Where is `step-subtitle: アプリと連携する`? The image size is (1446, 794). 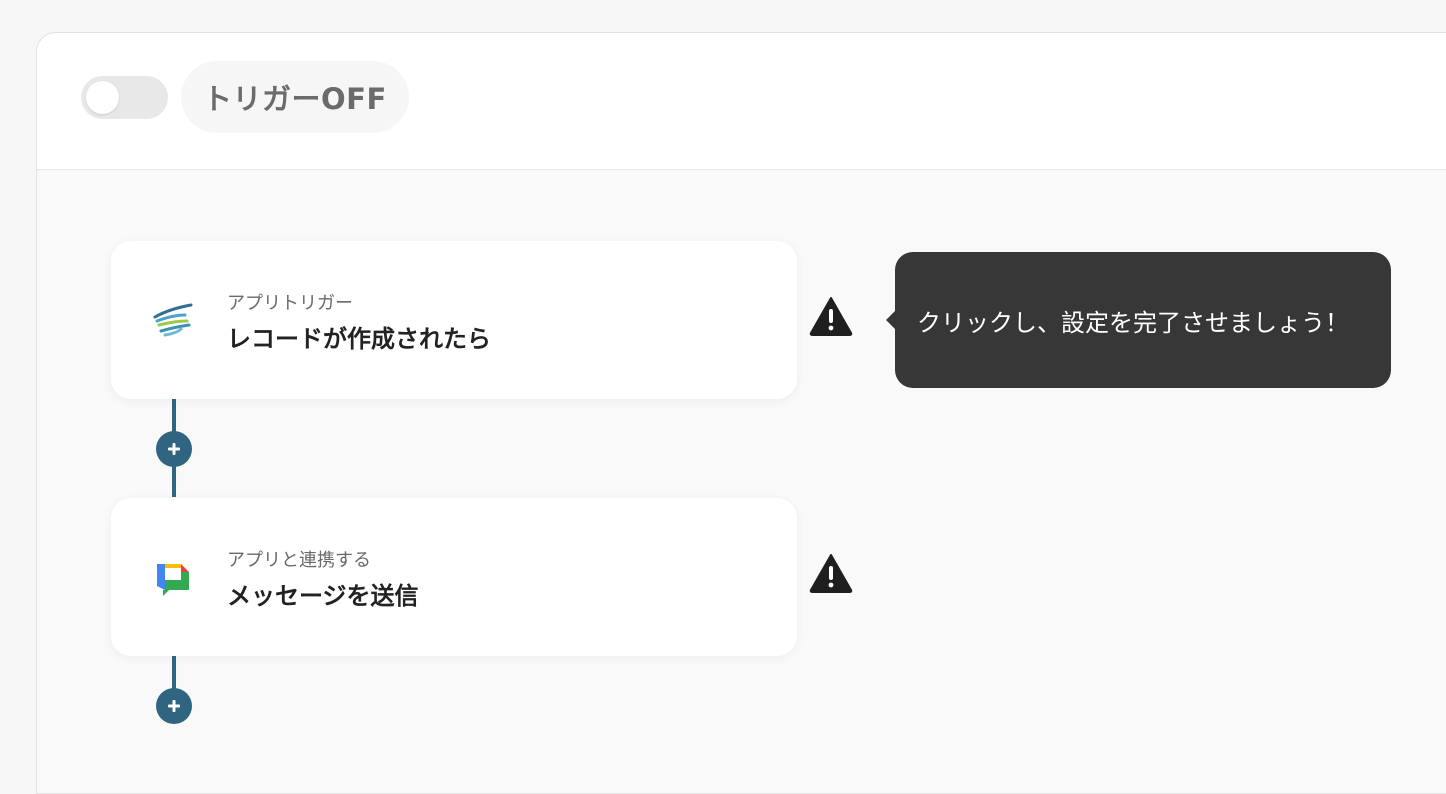
step-subtitle: アプリと連携する is located at coordinates (299, 560).